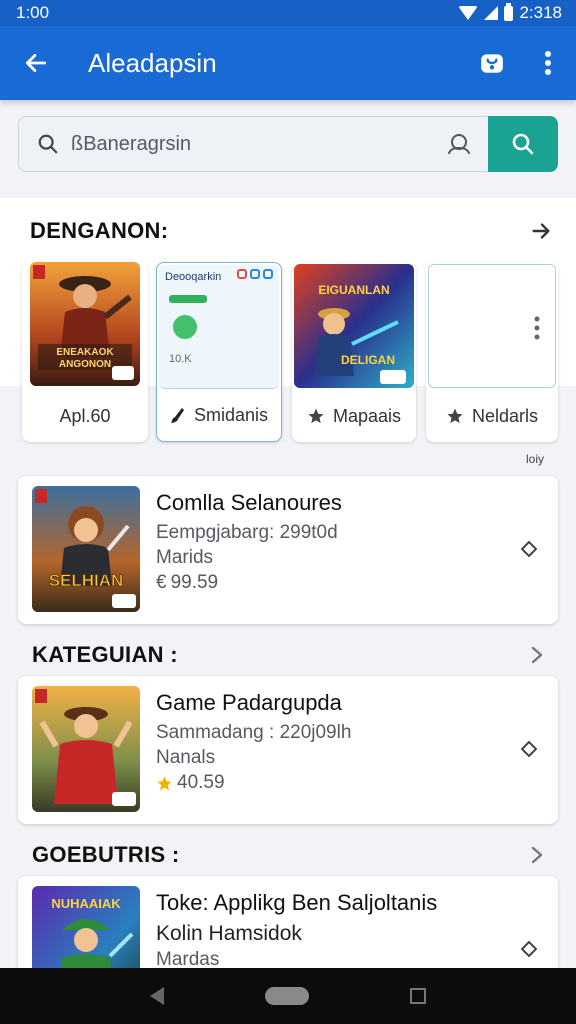 Image resolution: width=576 pixels, height=1024 pixels. I want to click on signal-icon, so click(491, 13).